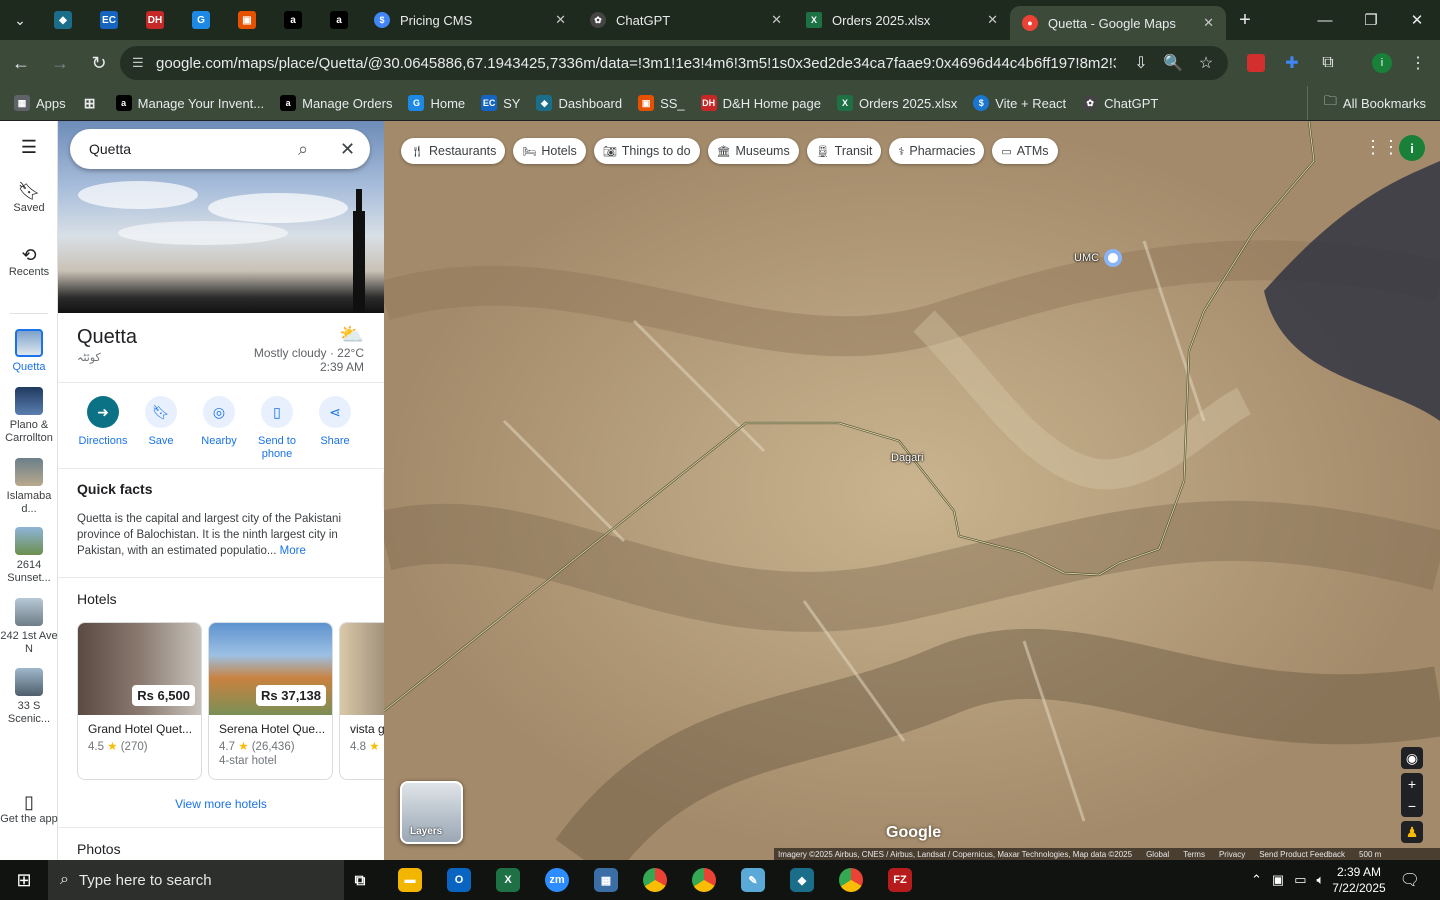 Image resolution: width=1440 pixels, height=900 pixels. I want to click on bookmark-dh-home: DH D&H Home page, so click(760, 103).